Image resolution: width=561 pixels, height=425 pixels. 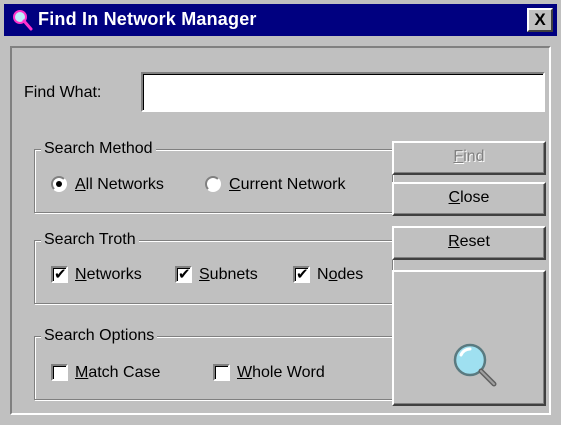 I want to click on find-what-label: Find What:, so click(x=63, y=92).